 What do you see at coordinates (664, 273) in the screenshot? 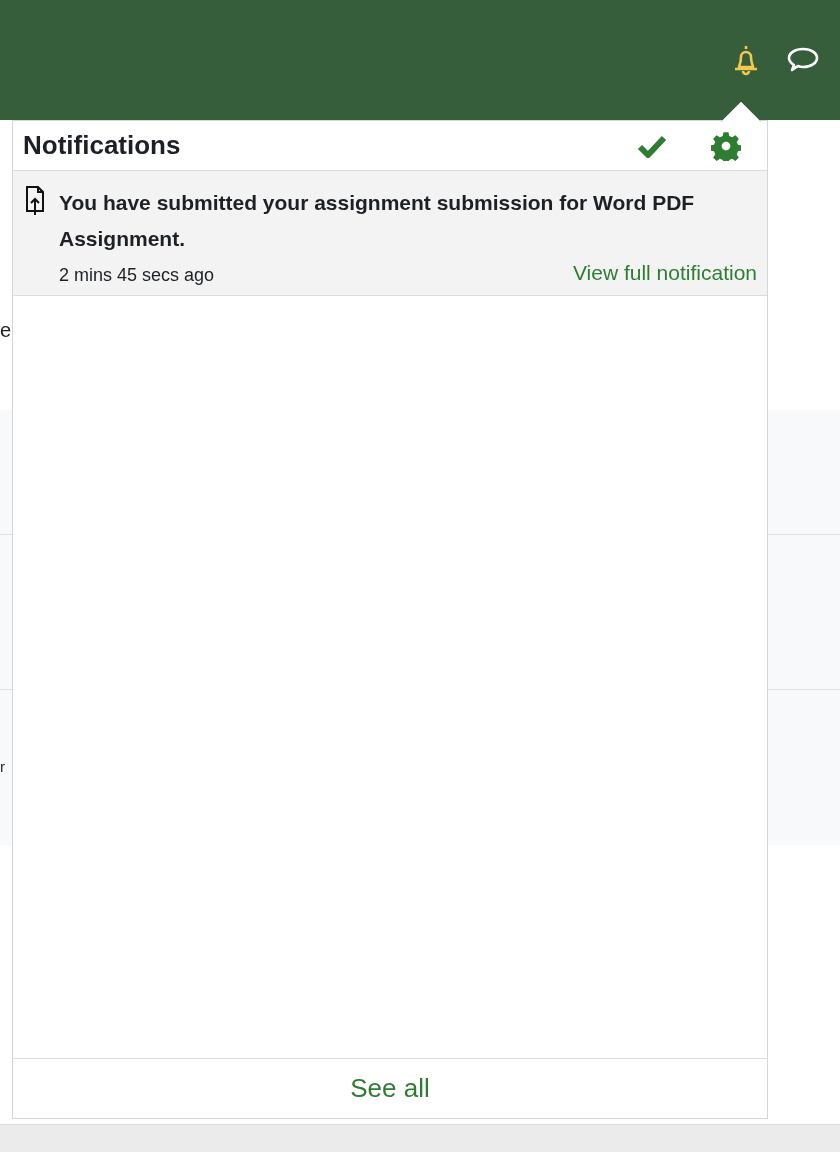
I see `view-notification-link: View full notification` at bounding box center [664, 273].